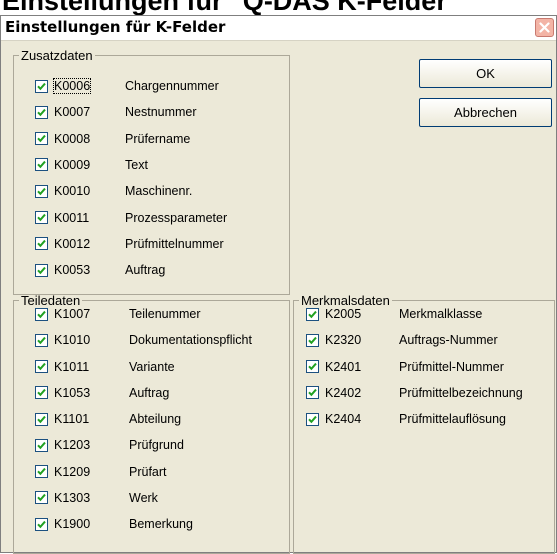 Image resolution: width=557 pixels, height=554 pixels. What do you see at coordinates (57, 55) in the screenshot?
I see `group-zusatzdaten-legend: Zusatzdaten` at bounding box center [57, 55].